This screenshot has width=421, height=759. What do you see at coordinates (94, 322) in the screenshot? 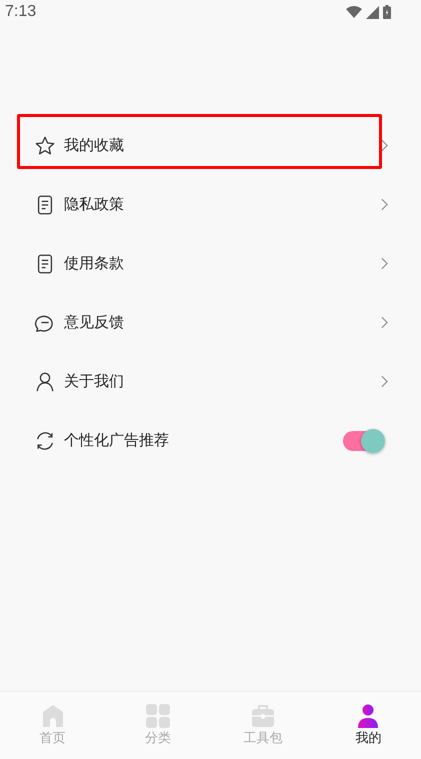
I see `menu-label: 意见反馈` at bounding box center [94, 322].